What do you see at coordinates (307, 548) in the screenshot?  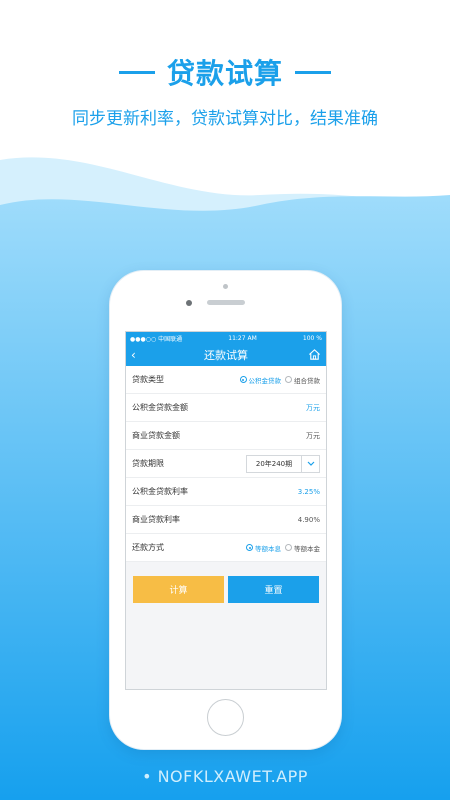 I see `radio-equal-principal-label: 等额本金` at bounding box center [307, 548].